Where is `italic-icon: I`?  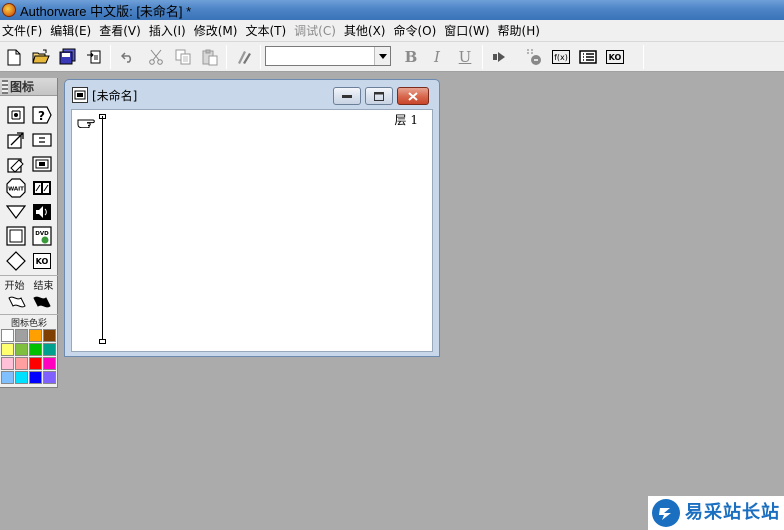 italic-icon: I is located at coordinates (437, 57).